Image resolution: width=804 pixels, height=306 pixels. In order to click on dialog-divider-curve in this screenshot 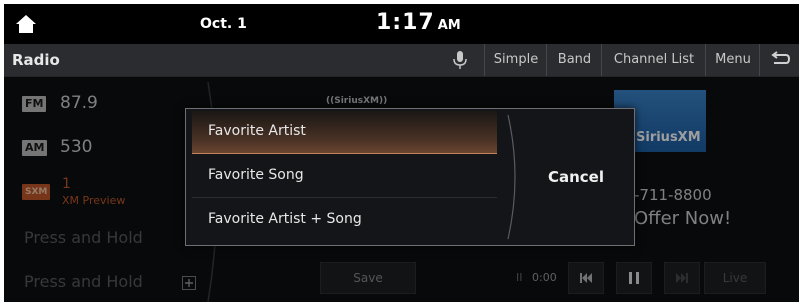, I will do `click(511, 177)`.